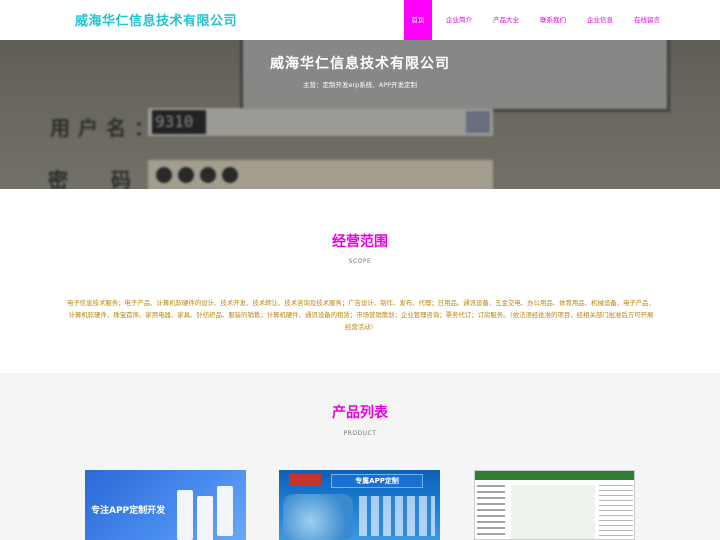 The height and width of the screenshot is (540, 720). I want to click on erp-side-menu-image, so click(491, 512).